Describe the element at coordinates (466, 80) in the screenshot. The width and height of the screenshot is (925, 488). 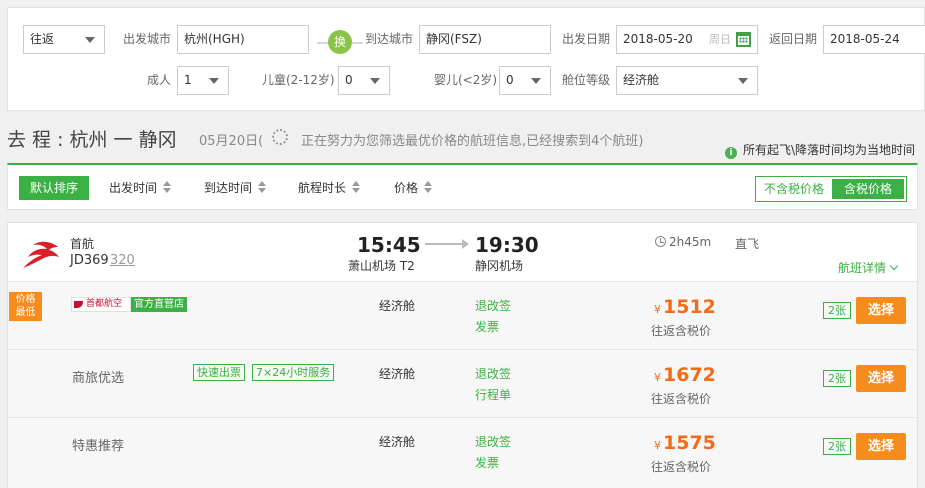
I see `infant-label: 婴儿(<2岁)` at that location.